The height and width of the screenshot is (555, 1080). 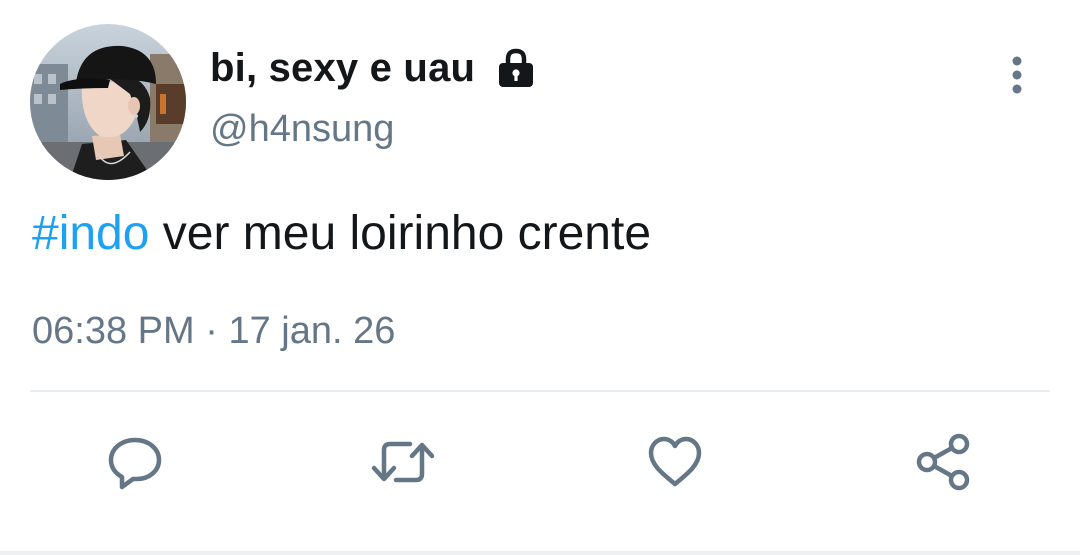 I want to click on display-name-row: bi, sexy e uau, so click(x=373, y=68).